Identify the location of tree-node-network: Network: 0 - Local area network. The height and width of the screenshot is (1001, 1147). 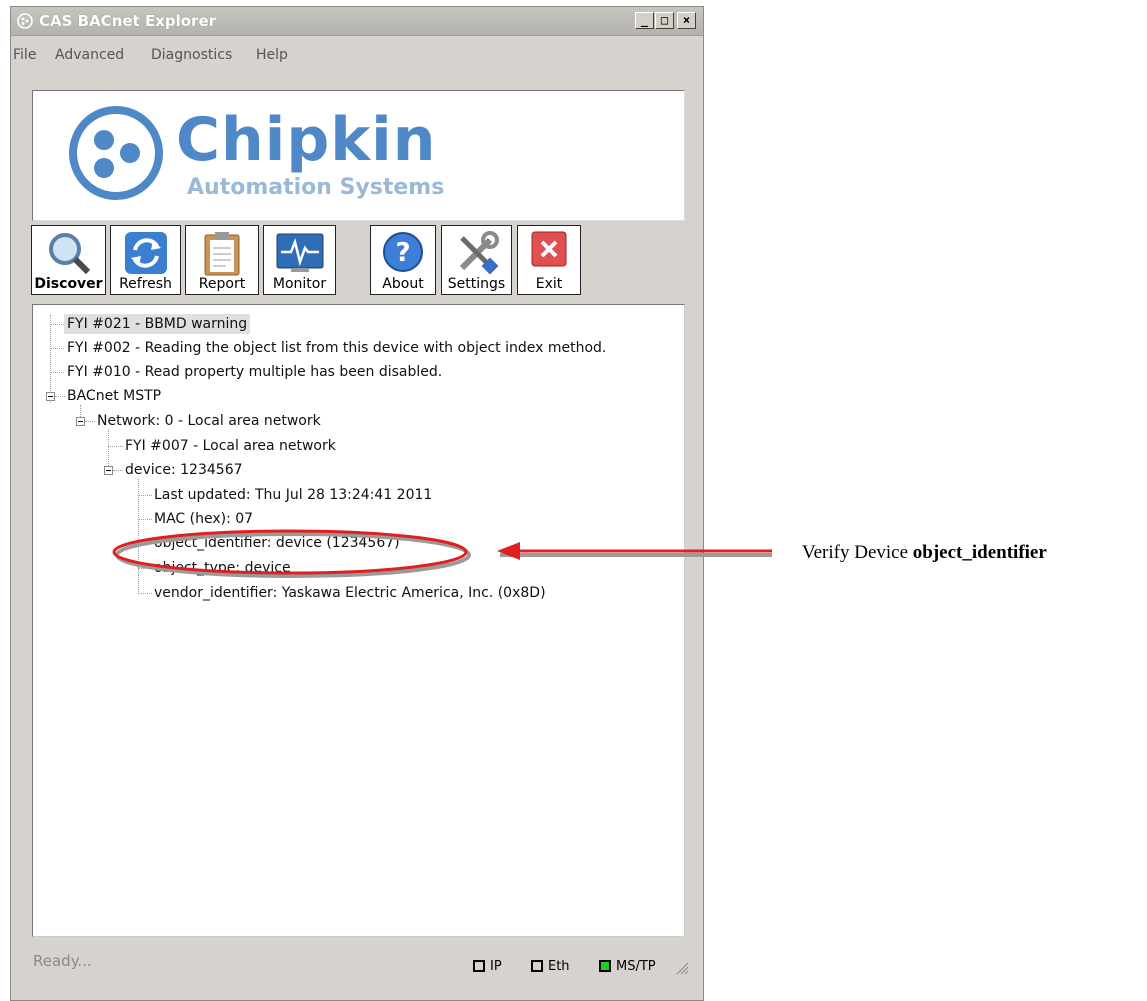
(209, 421).